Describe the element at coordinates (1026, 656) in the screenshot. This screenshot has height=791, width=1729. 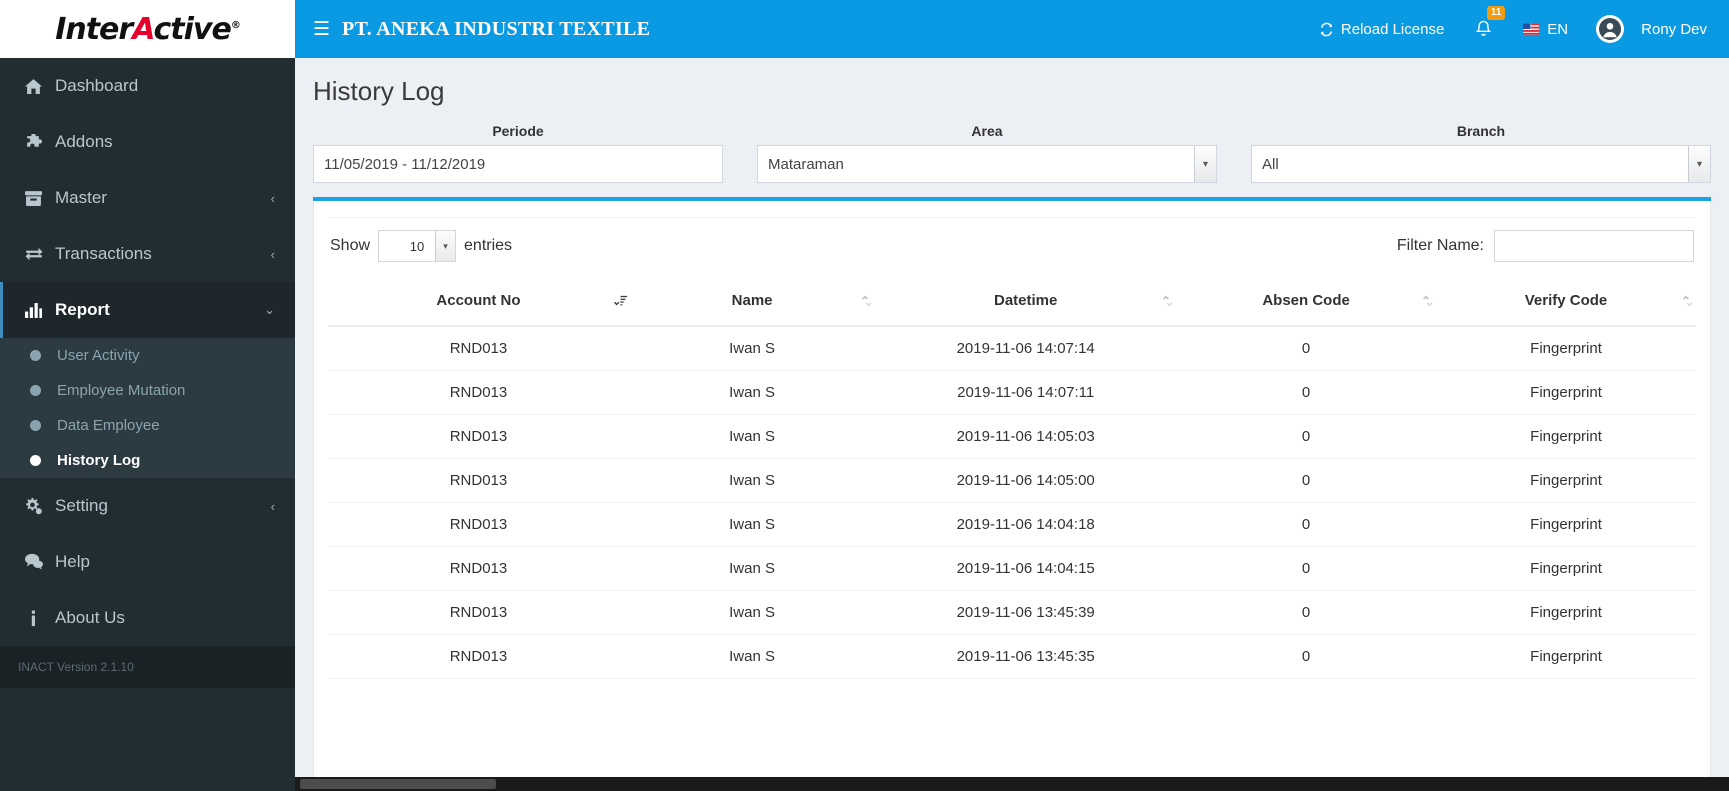
I see `cell-datetime: 2019-11-06 13:45:35` at that location.